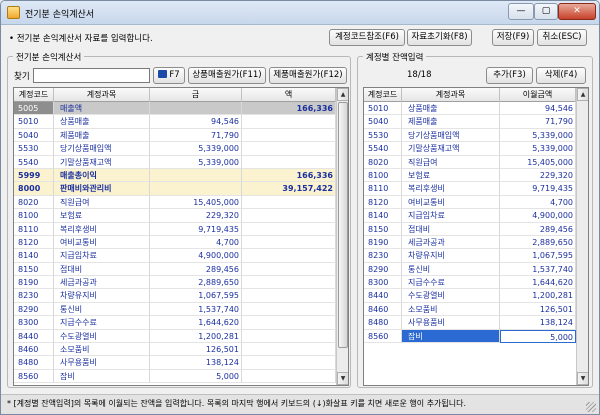 The image size is (600, 415). I want to click on account-code-ref-button: 계정코드참조(F6), so click(367, 37).